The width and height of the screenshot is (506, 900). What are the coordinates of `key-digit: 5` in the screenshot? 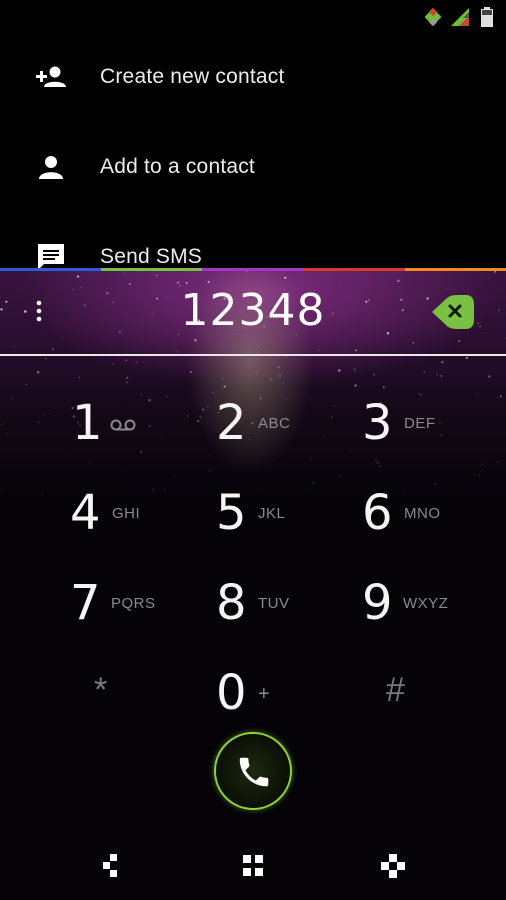 It's located at (231, 513).